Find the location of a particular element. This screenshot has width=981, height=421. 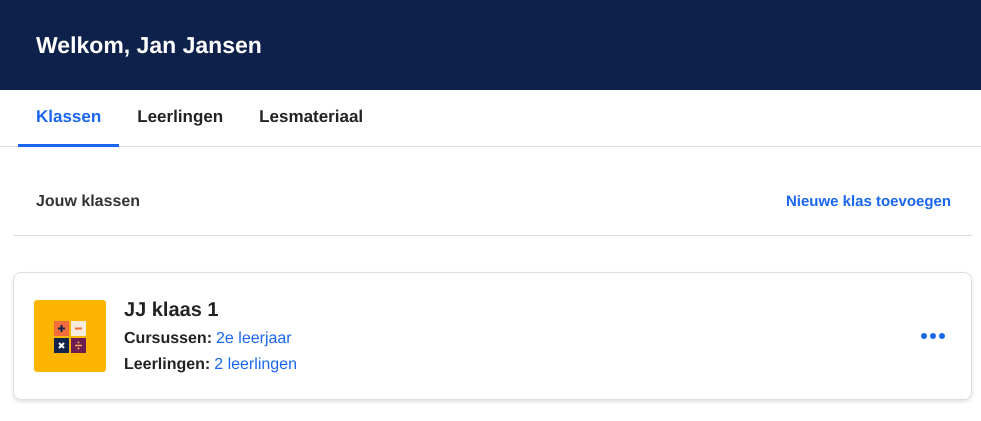

tab: Leerlingen is located at coordinates (180, 118).